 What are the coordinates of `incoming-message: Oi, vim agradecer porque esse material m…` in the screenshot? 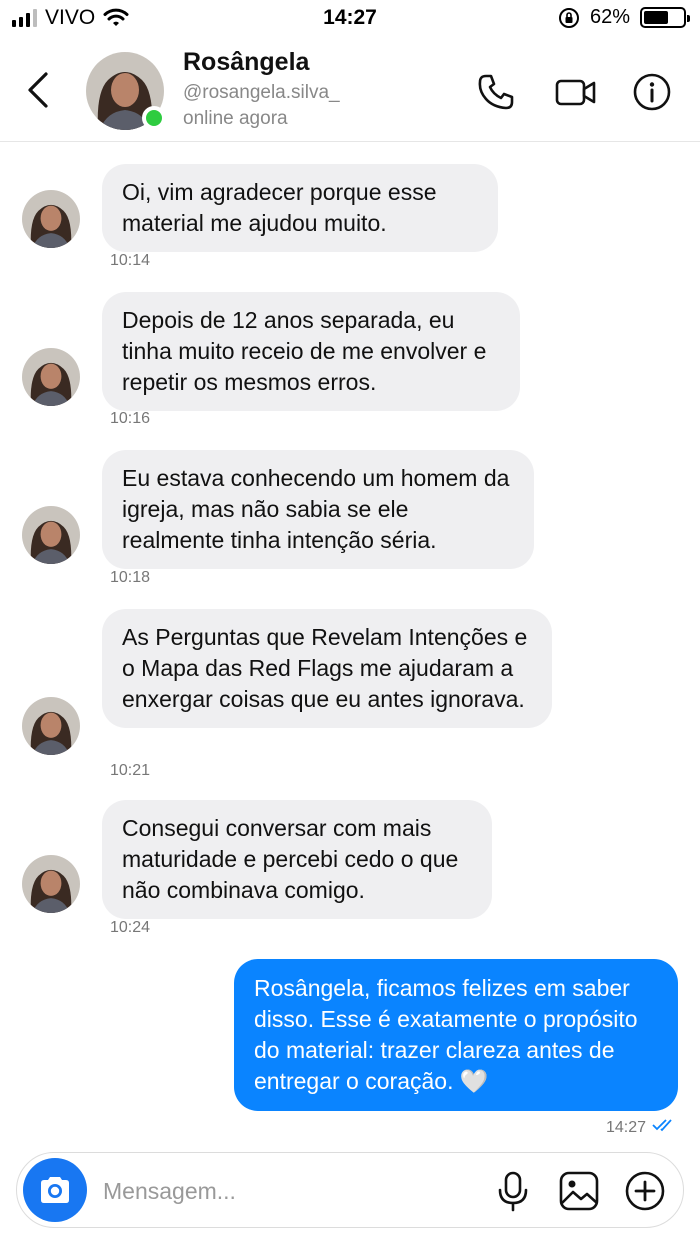 It's located at (300, 208).